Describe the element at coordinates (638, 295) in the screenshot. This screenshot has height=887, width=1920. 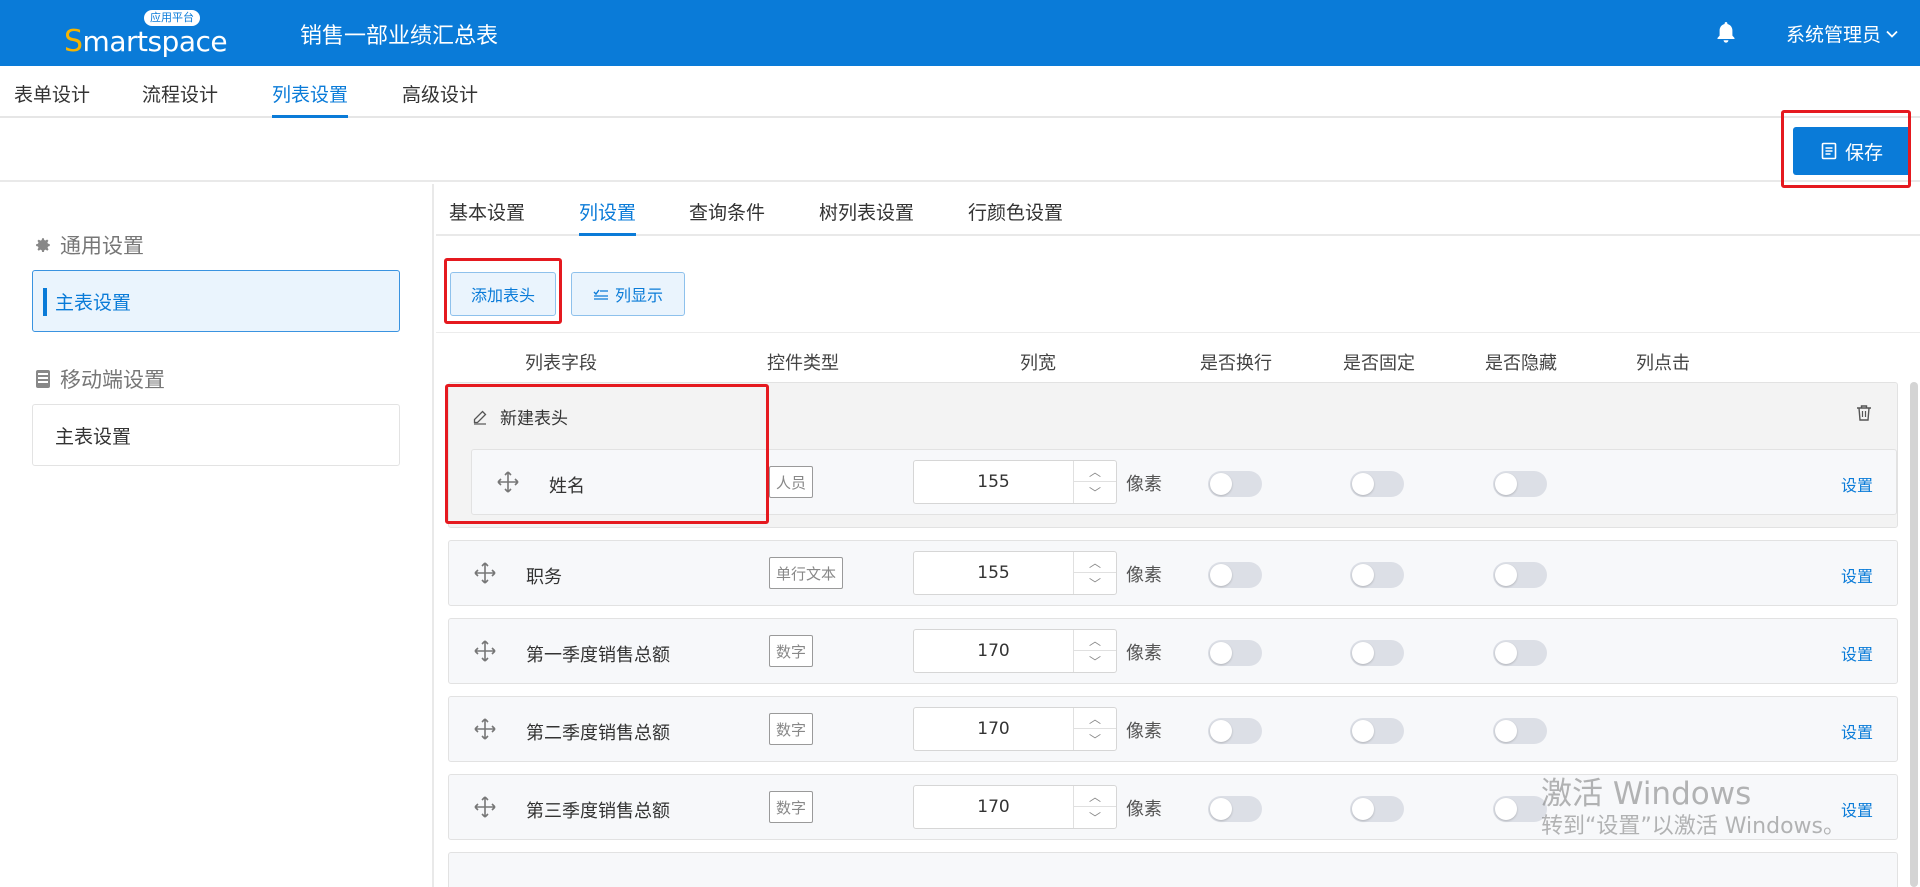
I see `column-display-label: 列显示` at that location.